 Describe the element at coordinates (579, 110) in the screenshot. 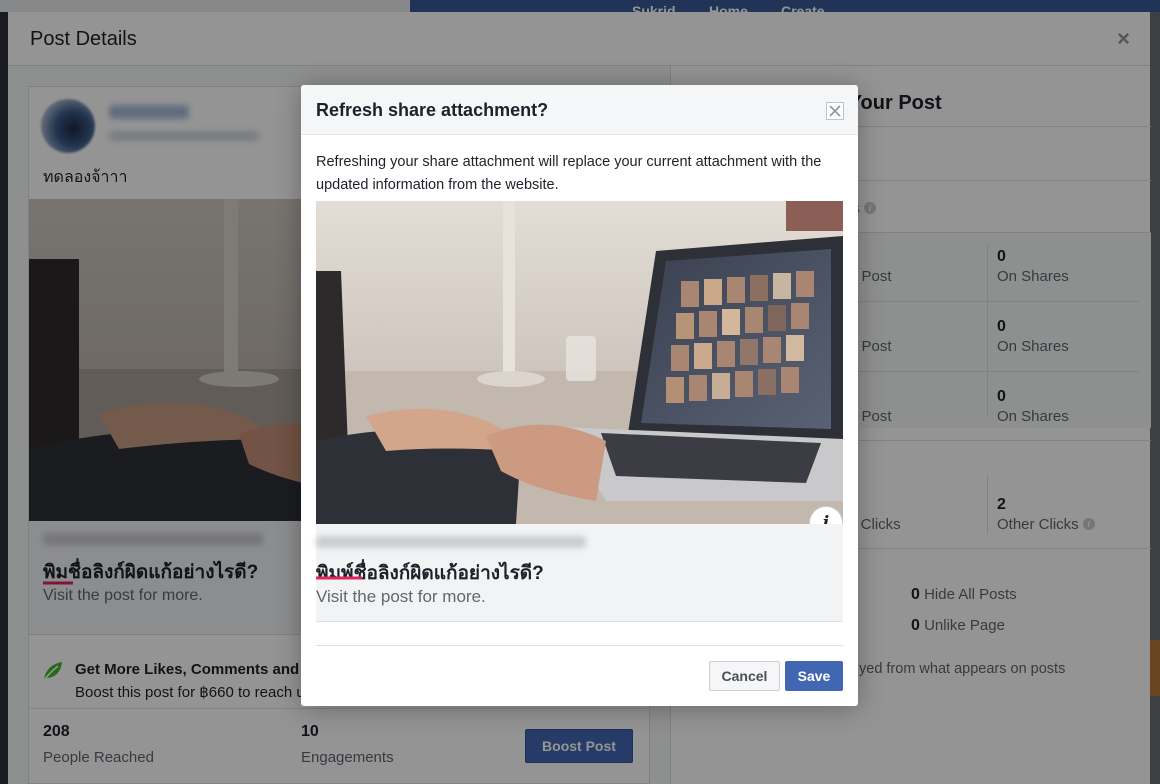

I see `modal-header: Refresh share attachment?` at that location.